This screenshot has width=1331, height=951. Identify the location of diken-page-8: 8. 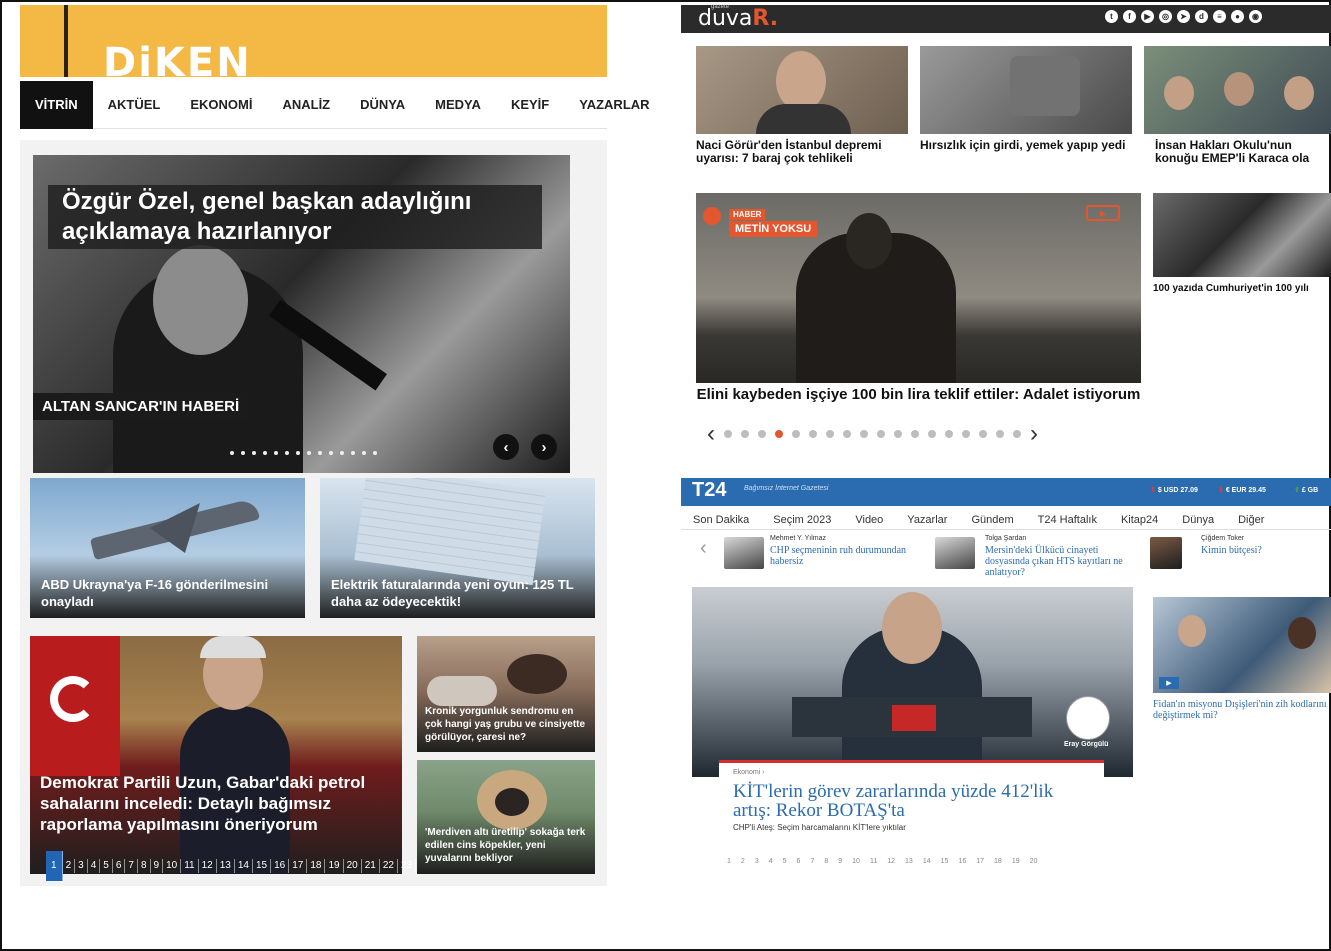
(144, 866).